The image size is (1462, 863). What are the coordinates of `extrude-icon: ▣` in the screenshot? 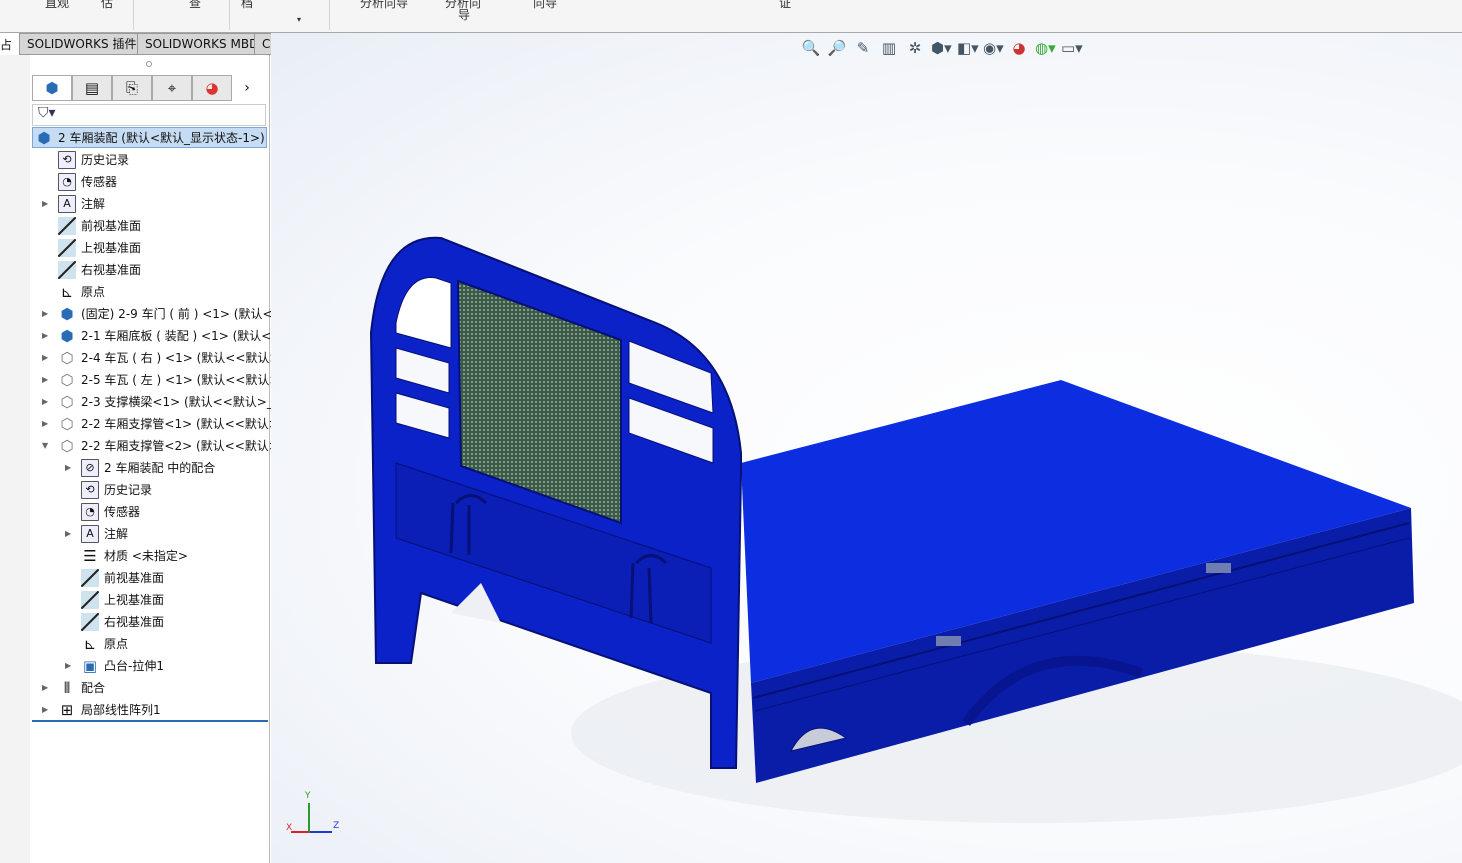 It's located at (90, 666).